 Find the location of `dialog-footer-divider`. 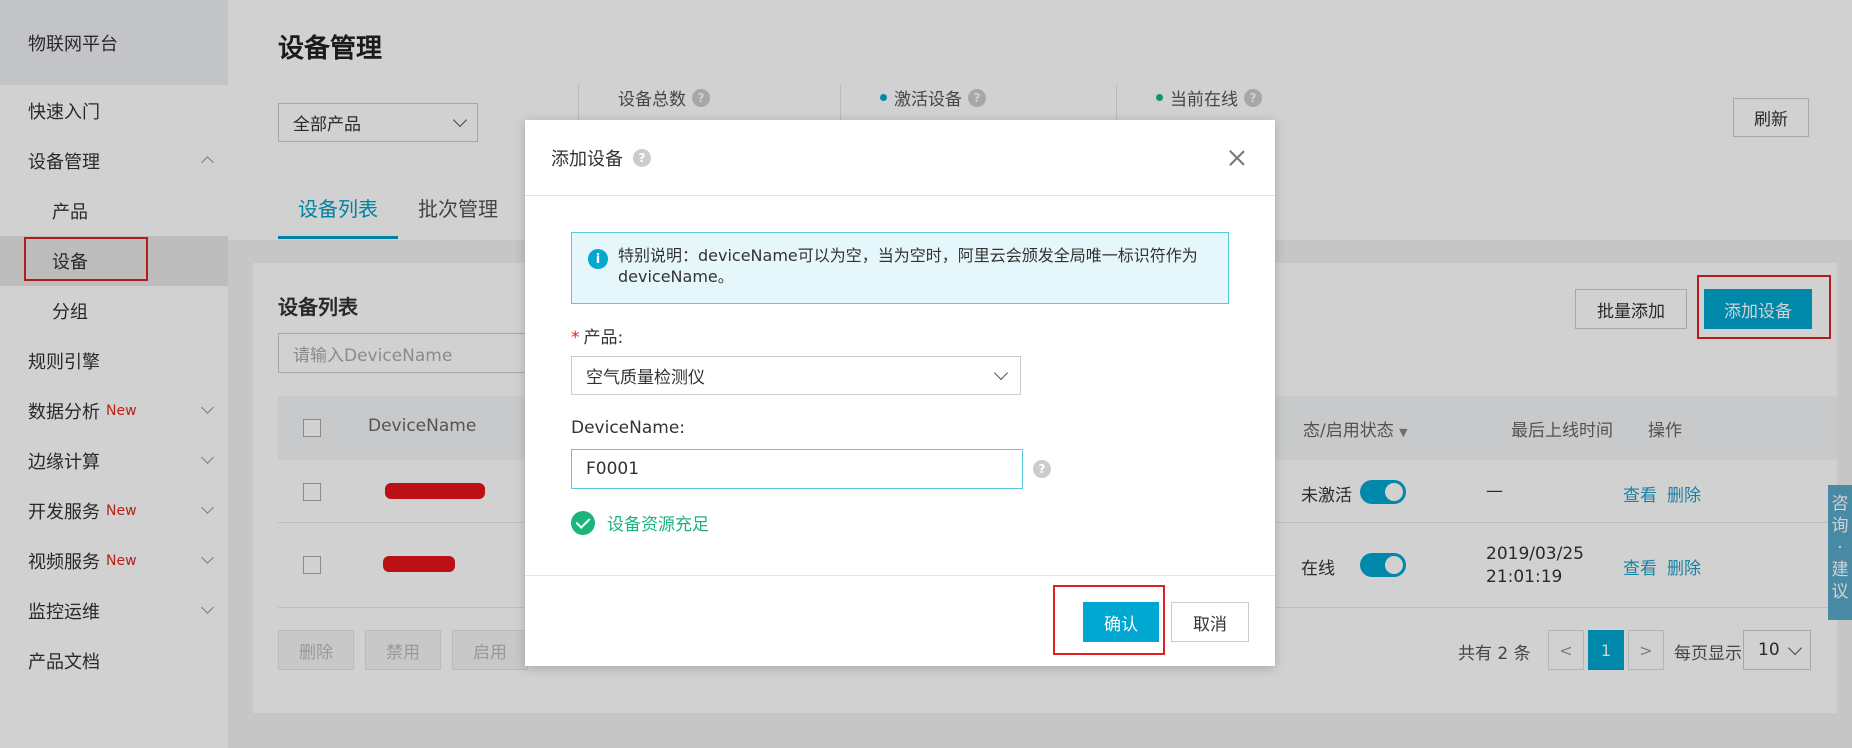

dialog-footer-divider is located at coordinates (900, 575).